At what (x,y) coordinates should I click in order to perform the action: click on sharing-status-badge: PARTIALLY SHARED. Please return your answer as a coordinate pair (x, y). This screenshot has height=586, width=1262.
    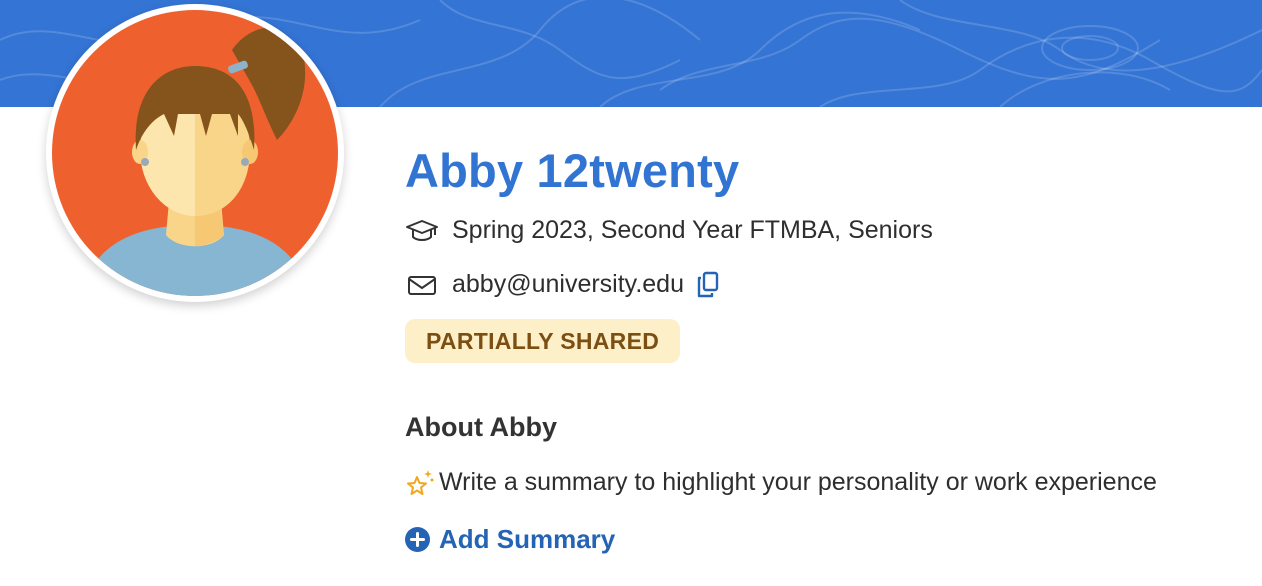
    Looking at the image, I should click on (543, 341).